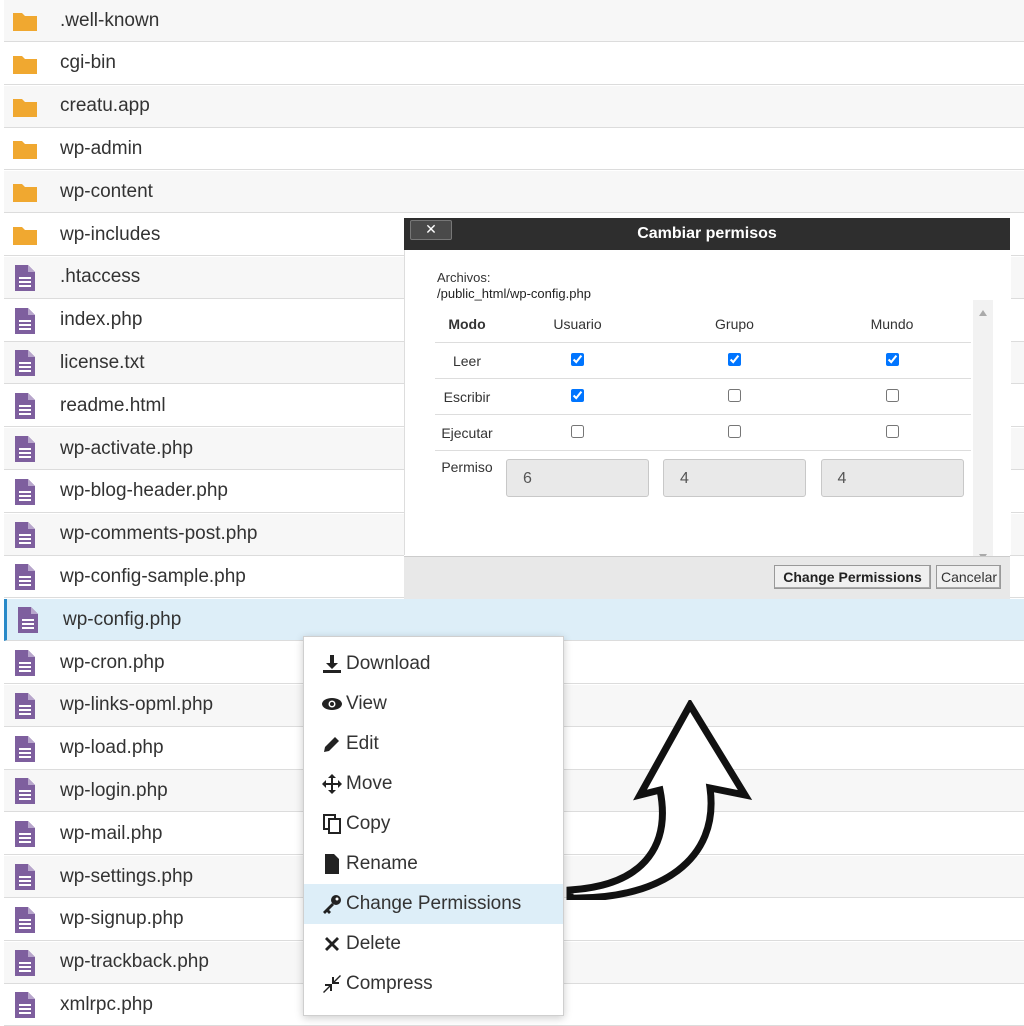 The width and height of the screenshot is (1024, 1026). I want to click on menu-item-label: Download, so click(388, 663).